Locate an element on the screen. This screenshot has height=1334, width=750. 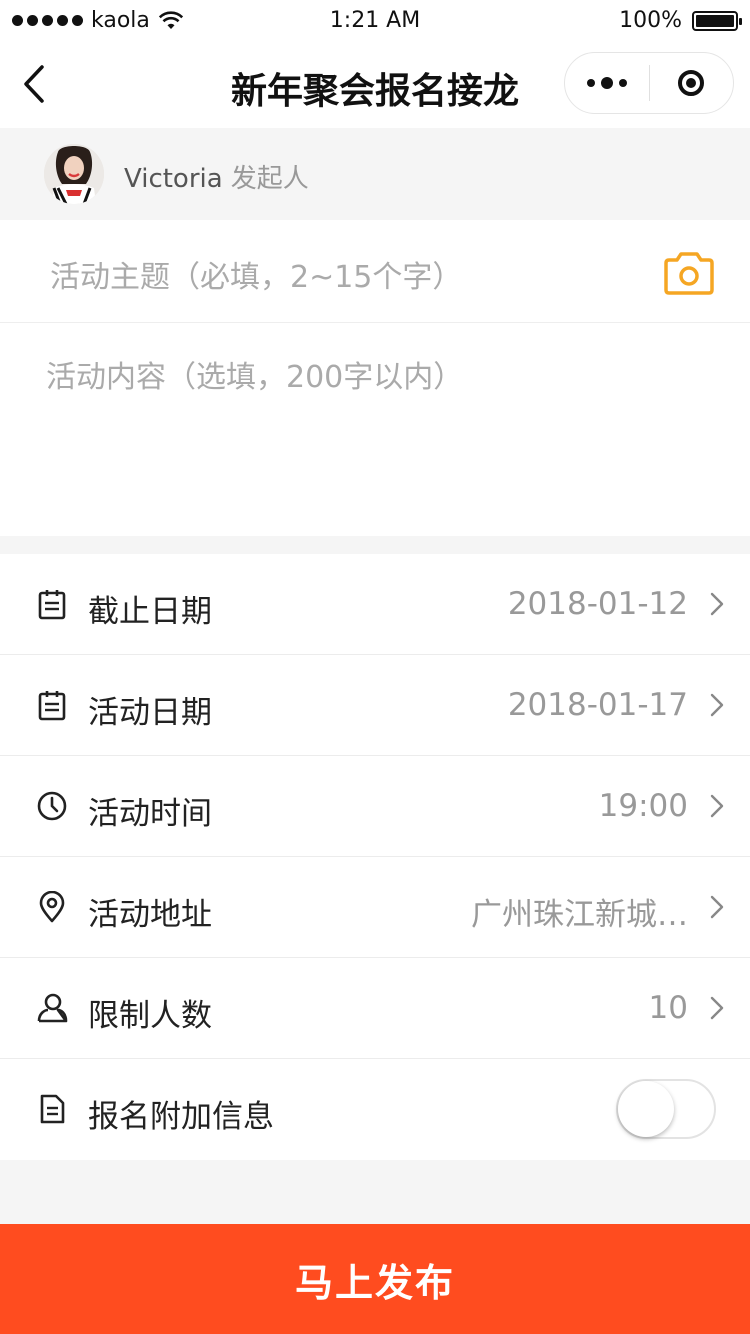
status-bar: kaola 1:21 AM 100% is located at coordinates (375, 22).